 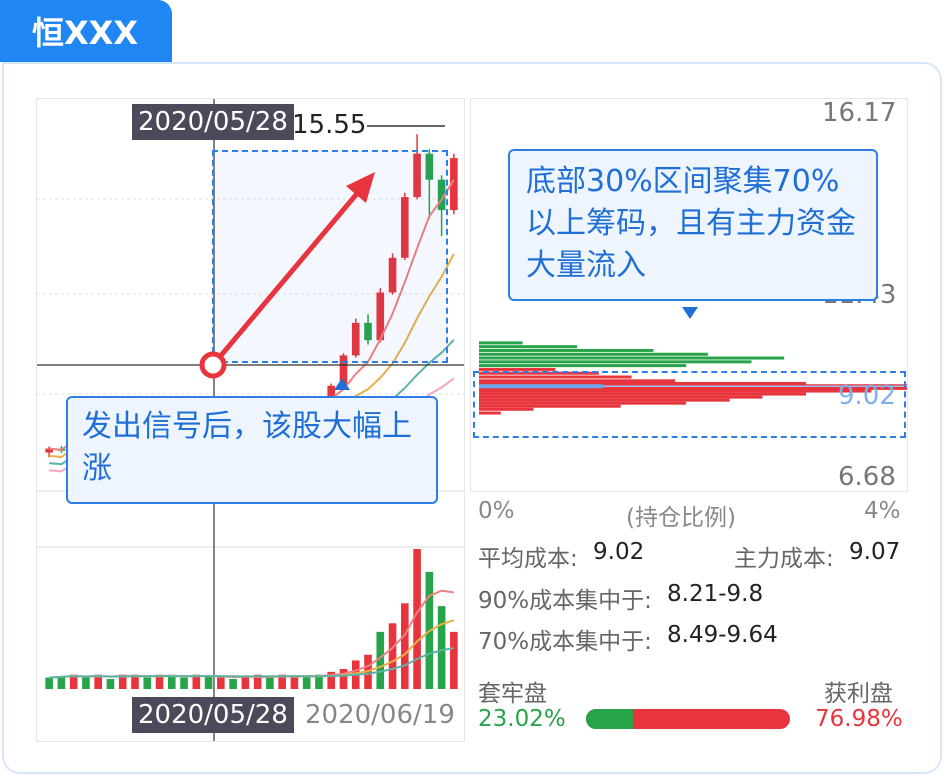 I want to click on avg-cost-value: 9.02, so click(x=619, y=552).